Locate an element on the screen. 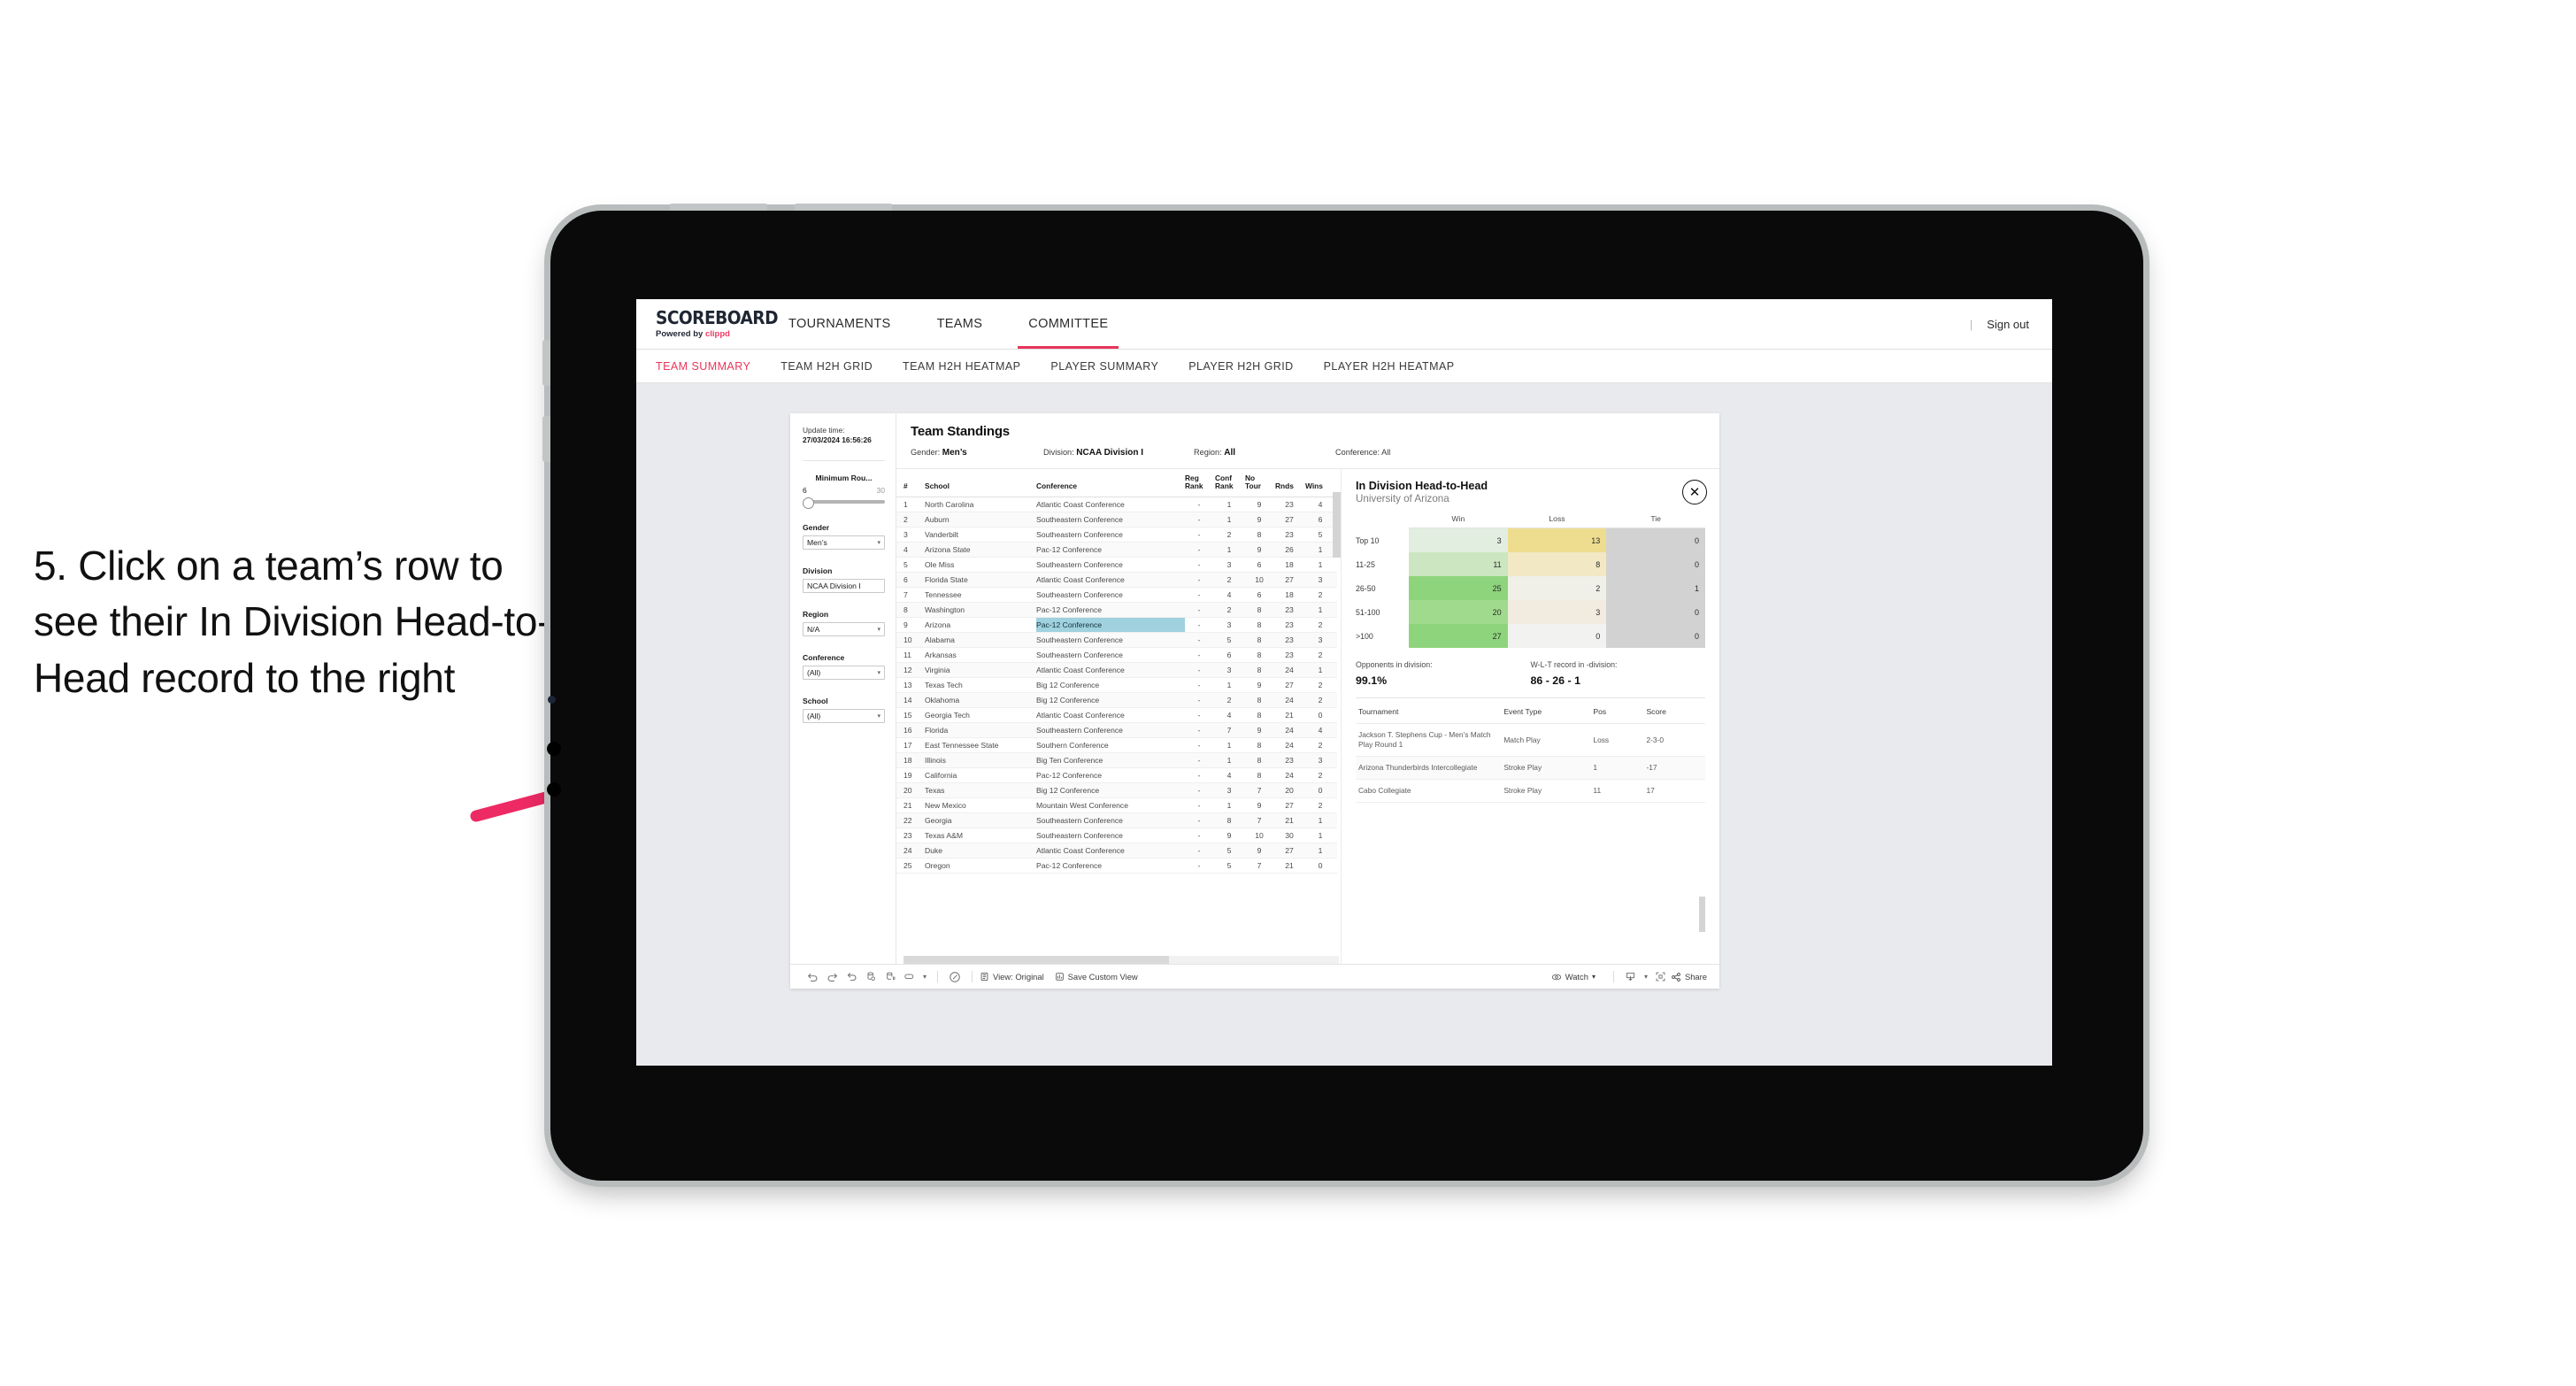 This screenshot has height=1386, width=2576. division-value: NCAA Division I is located at coordinates (834, 585).